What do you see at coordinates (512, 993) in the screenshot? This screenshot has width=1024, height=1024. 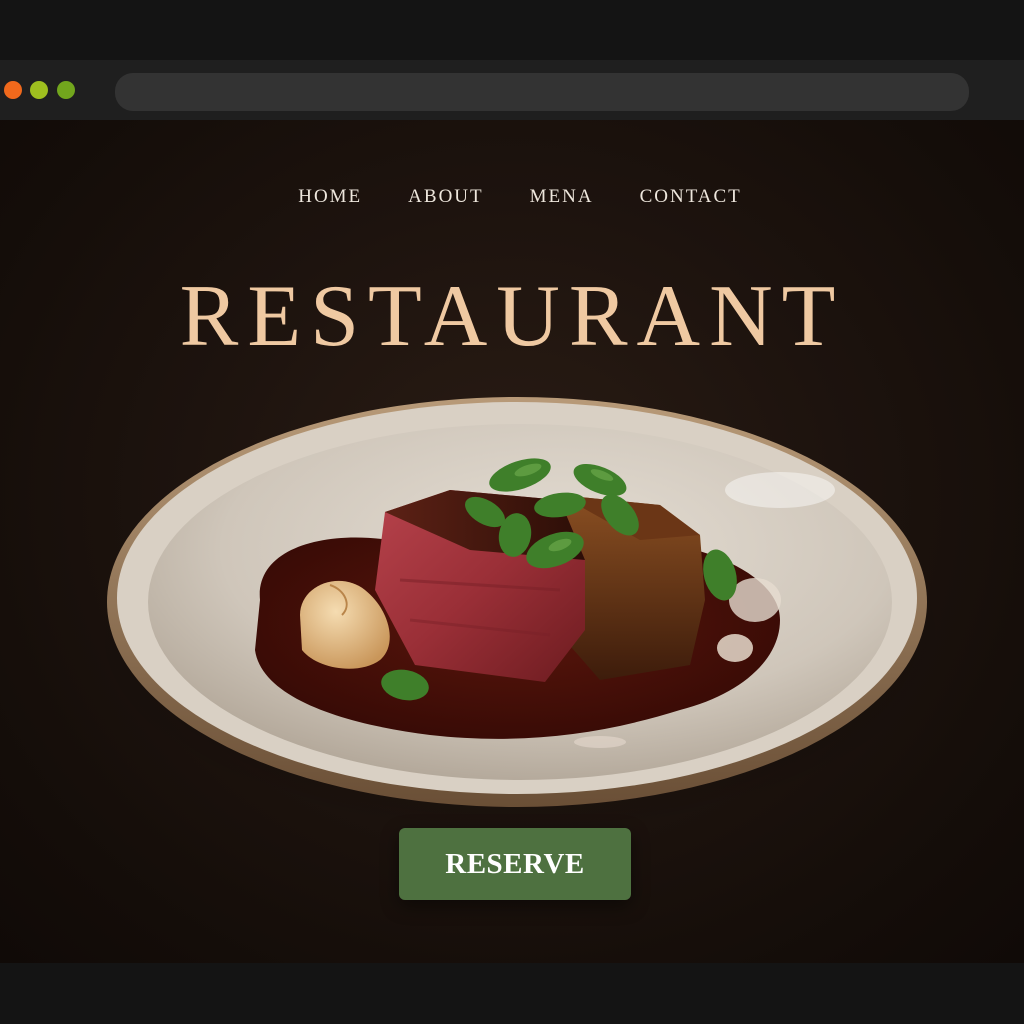 I see `bottom-frame` at bounding box center [512, 993].